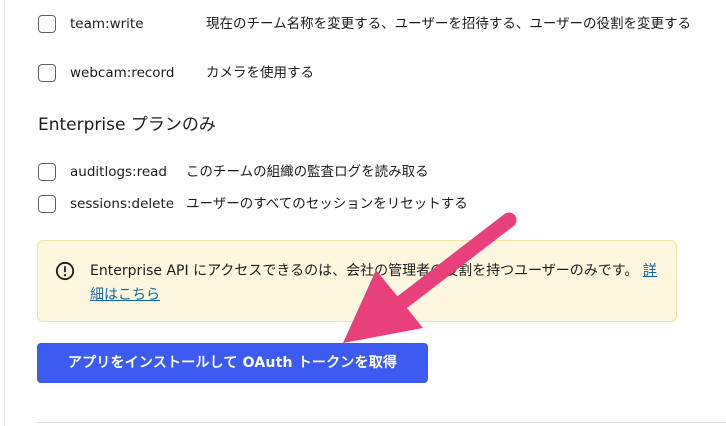  I want to click on scope-name: team:write, so click(107, 24).